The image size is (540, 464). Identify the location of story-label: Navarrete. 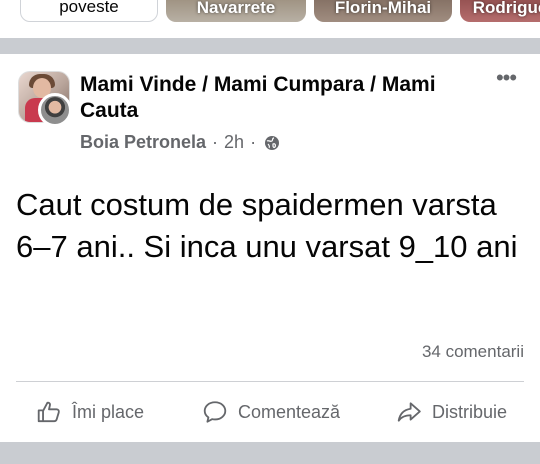
(236, 8).